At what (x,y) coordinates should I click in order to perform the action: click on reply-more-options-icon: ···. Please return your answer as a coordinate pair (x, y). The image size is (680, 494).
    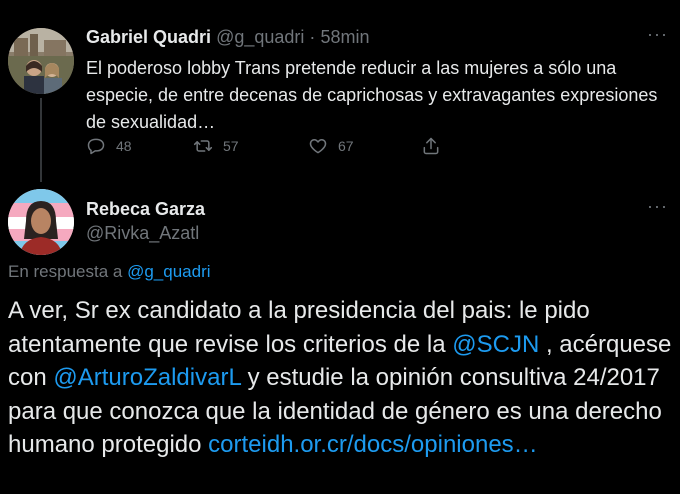
    Looking at the image, I should click on (657, 206).